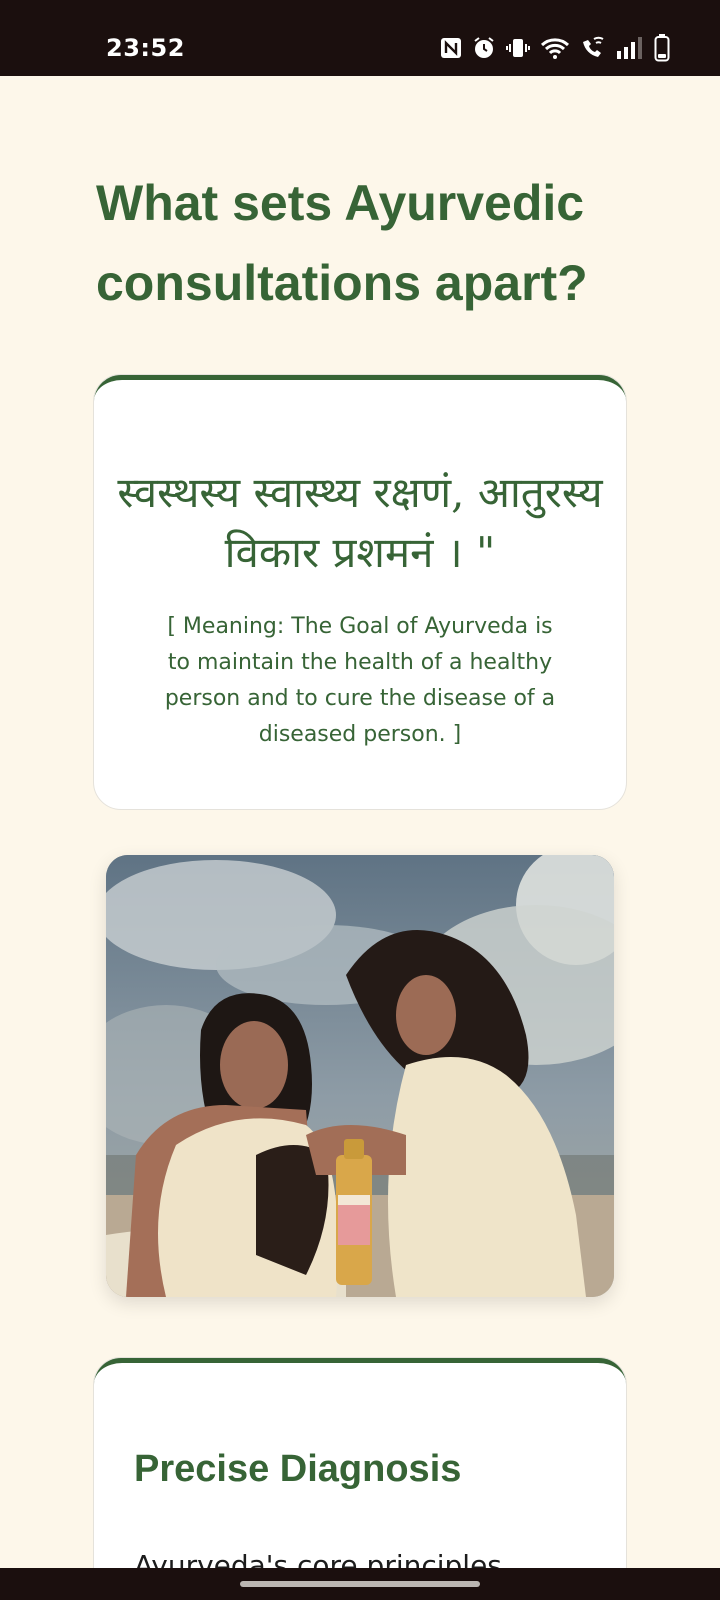 This screenshot has width=720, height=1600. I want to click on nfc-icon, so click(451, 48).